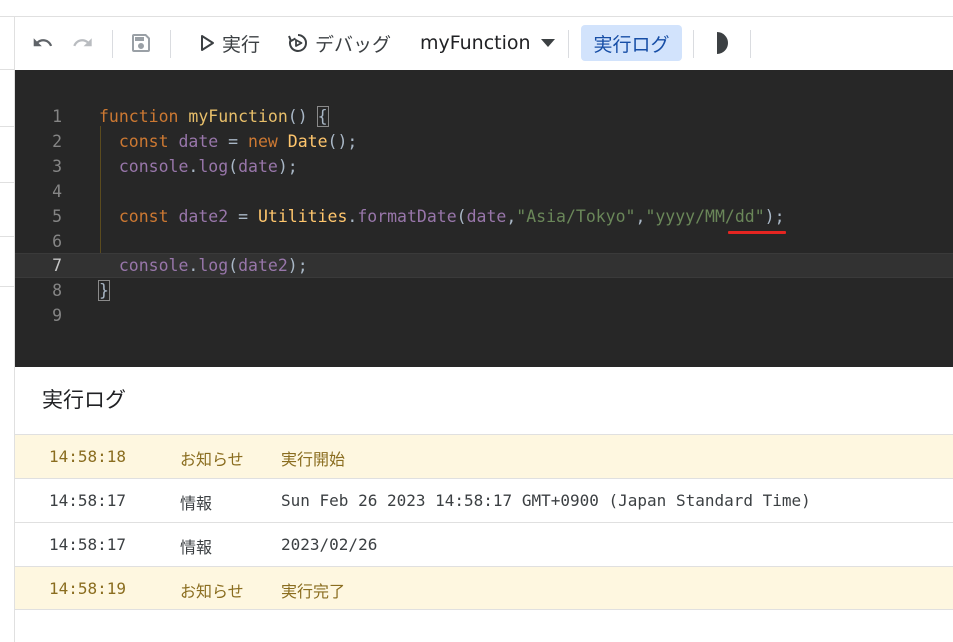 This screenshot has height=642, width=953. Describe the element at coordinates (547, 43) in the screenshot. I see `dropdown-icon` at that location.